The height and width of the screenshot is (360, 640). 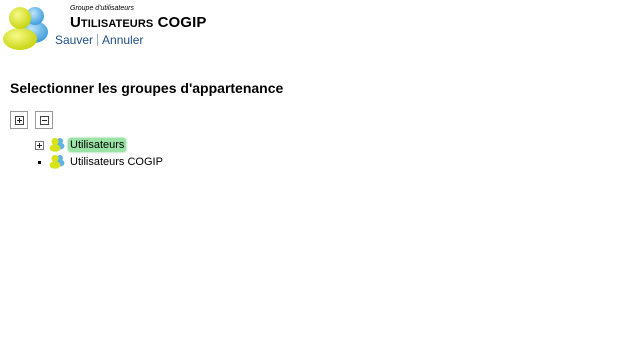 What do you see at coordinates (116, 162) in the screenshot?
I see `tree-node-label: Utilisateurs COGIP` at bounding box center [116, 162].